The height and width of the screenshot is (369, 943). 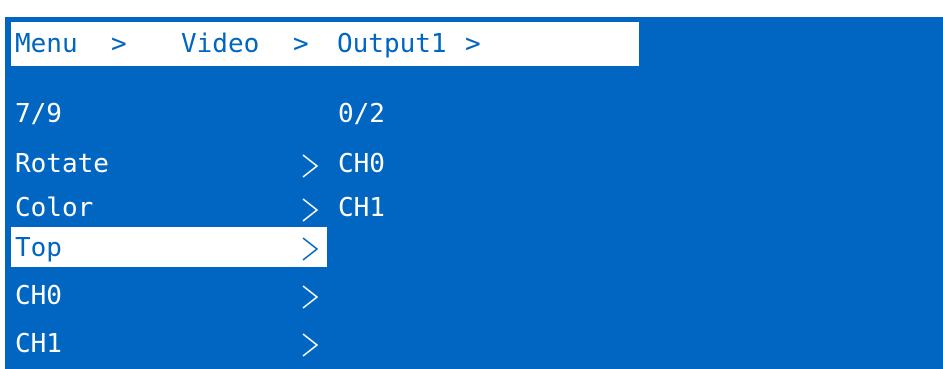 What do you see at coordinates (361, 208) in the screenshot?
I see `submenu-item-ch1: CH1` at bounding box center [361, 208].